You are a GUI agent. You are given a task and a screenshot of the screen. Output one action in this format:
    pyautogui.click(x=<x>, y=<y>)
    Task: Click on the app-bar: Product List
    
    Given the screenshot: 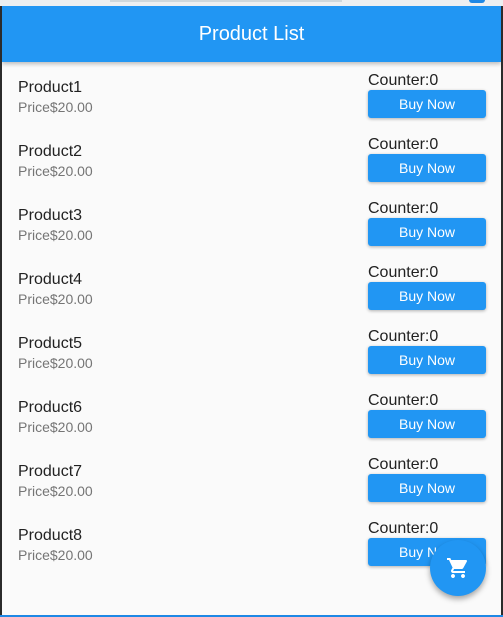 What is the action you would take?
    pyautogui.click(x=251, y=34)
    